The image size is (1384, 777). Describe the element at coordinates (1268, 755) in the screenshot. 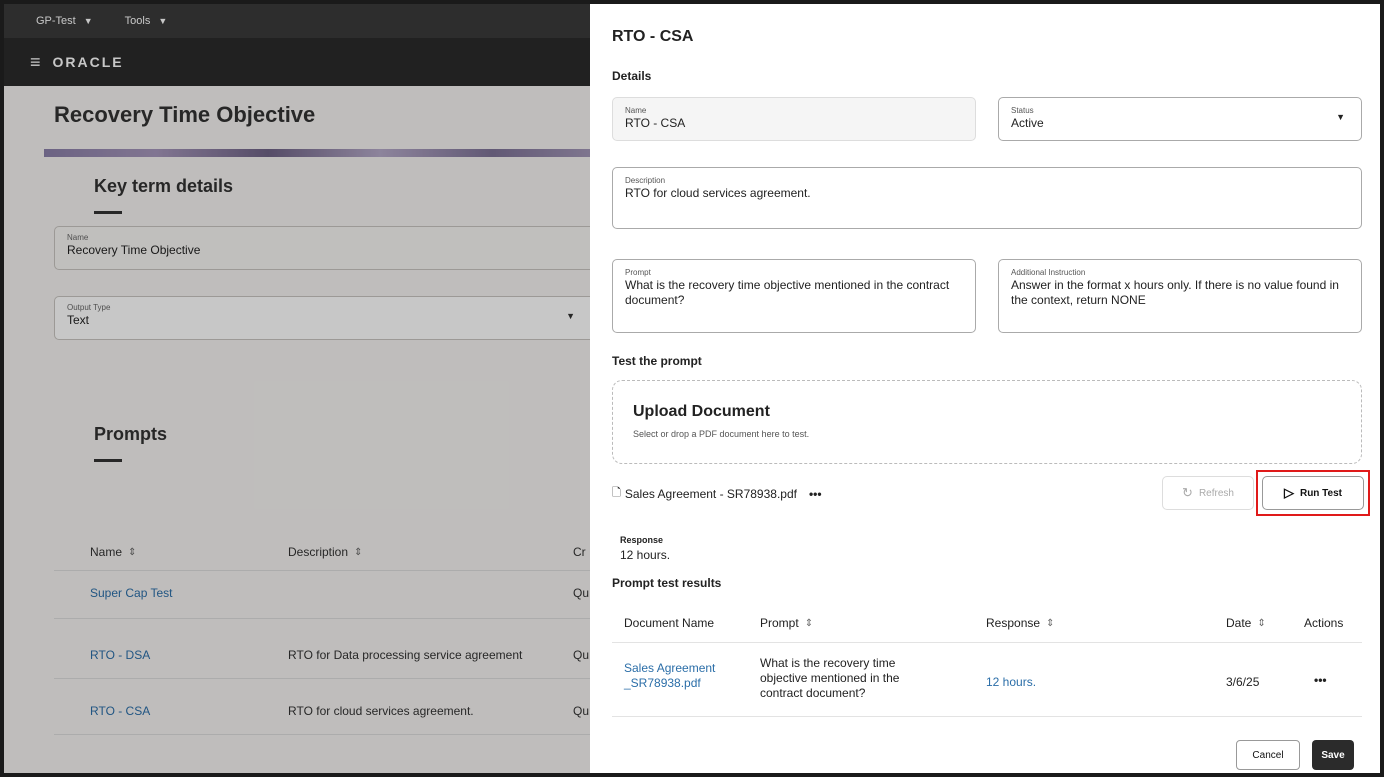

I see `cancel-button: Cancel` at that location.